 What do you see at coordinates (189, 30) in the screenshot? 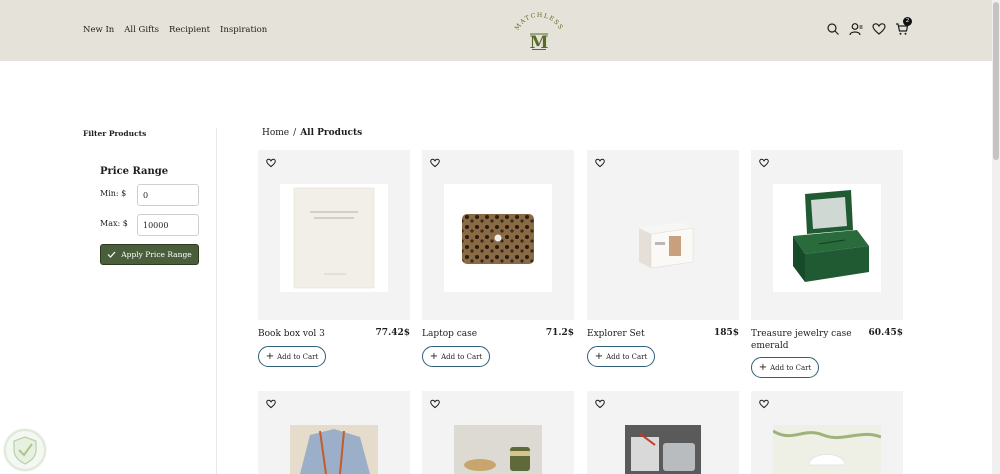
I see `nav-recipient: Recipient` at bounding box center [189, 30].